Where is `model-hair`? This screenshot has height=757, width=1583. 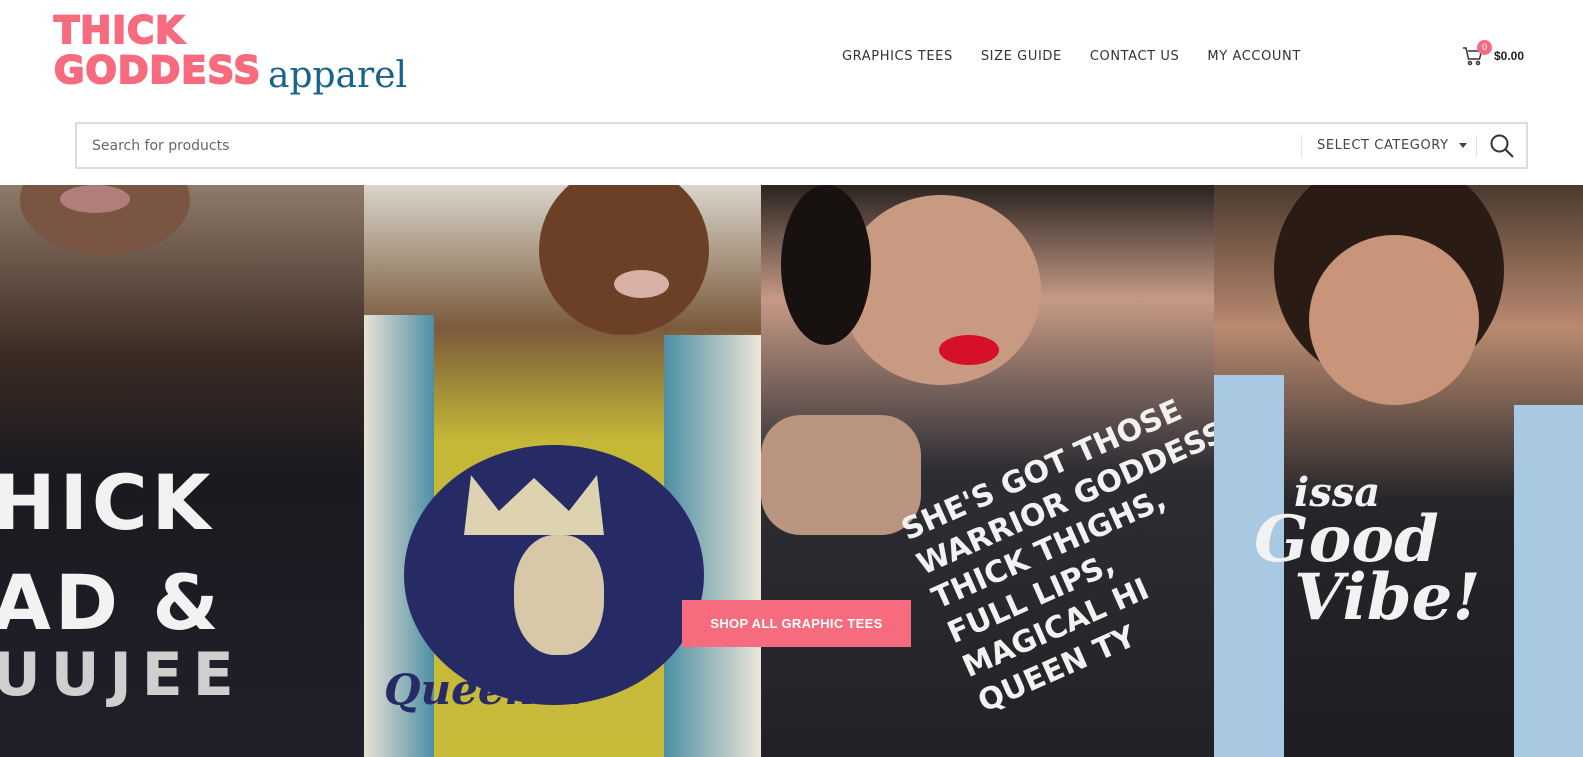 model-hair is located at coordinates (826, 265).